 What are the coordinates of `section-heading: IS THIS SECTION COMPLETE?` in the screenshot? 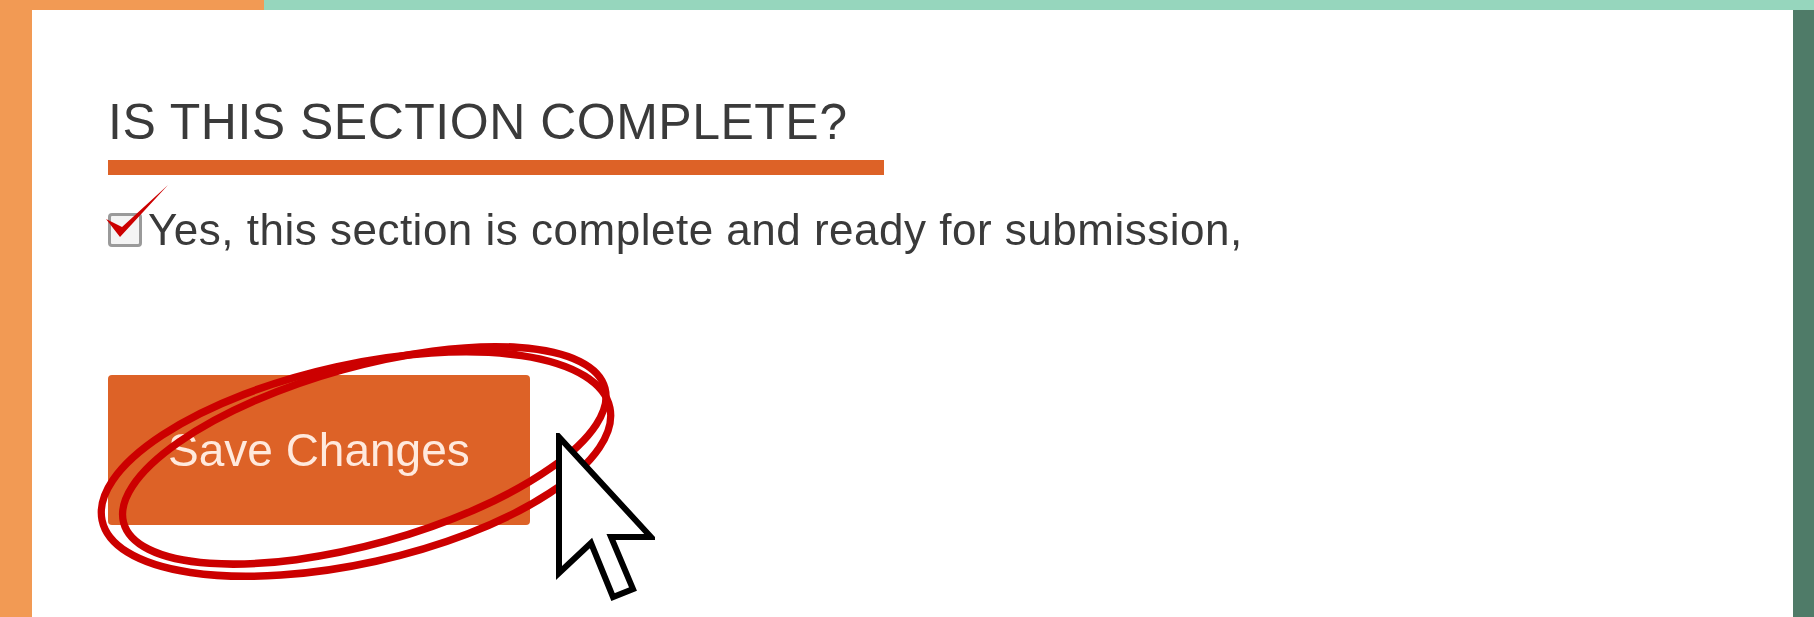 It's located at (478, 122).